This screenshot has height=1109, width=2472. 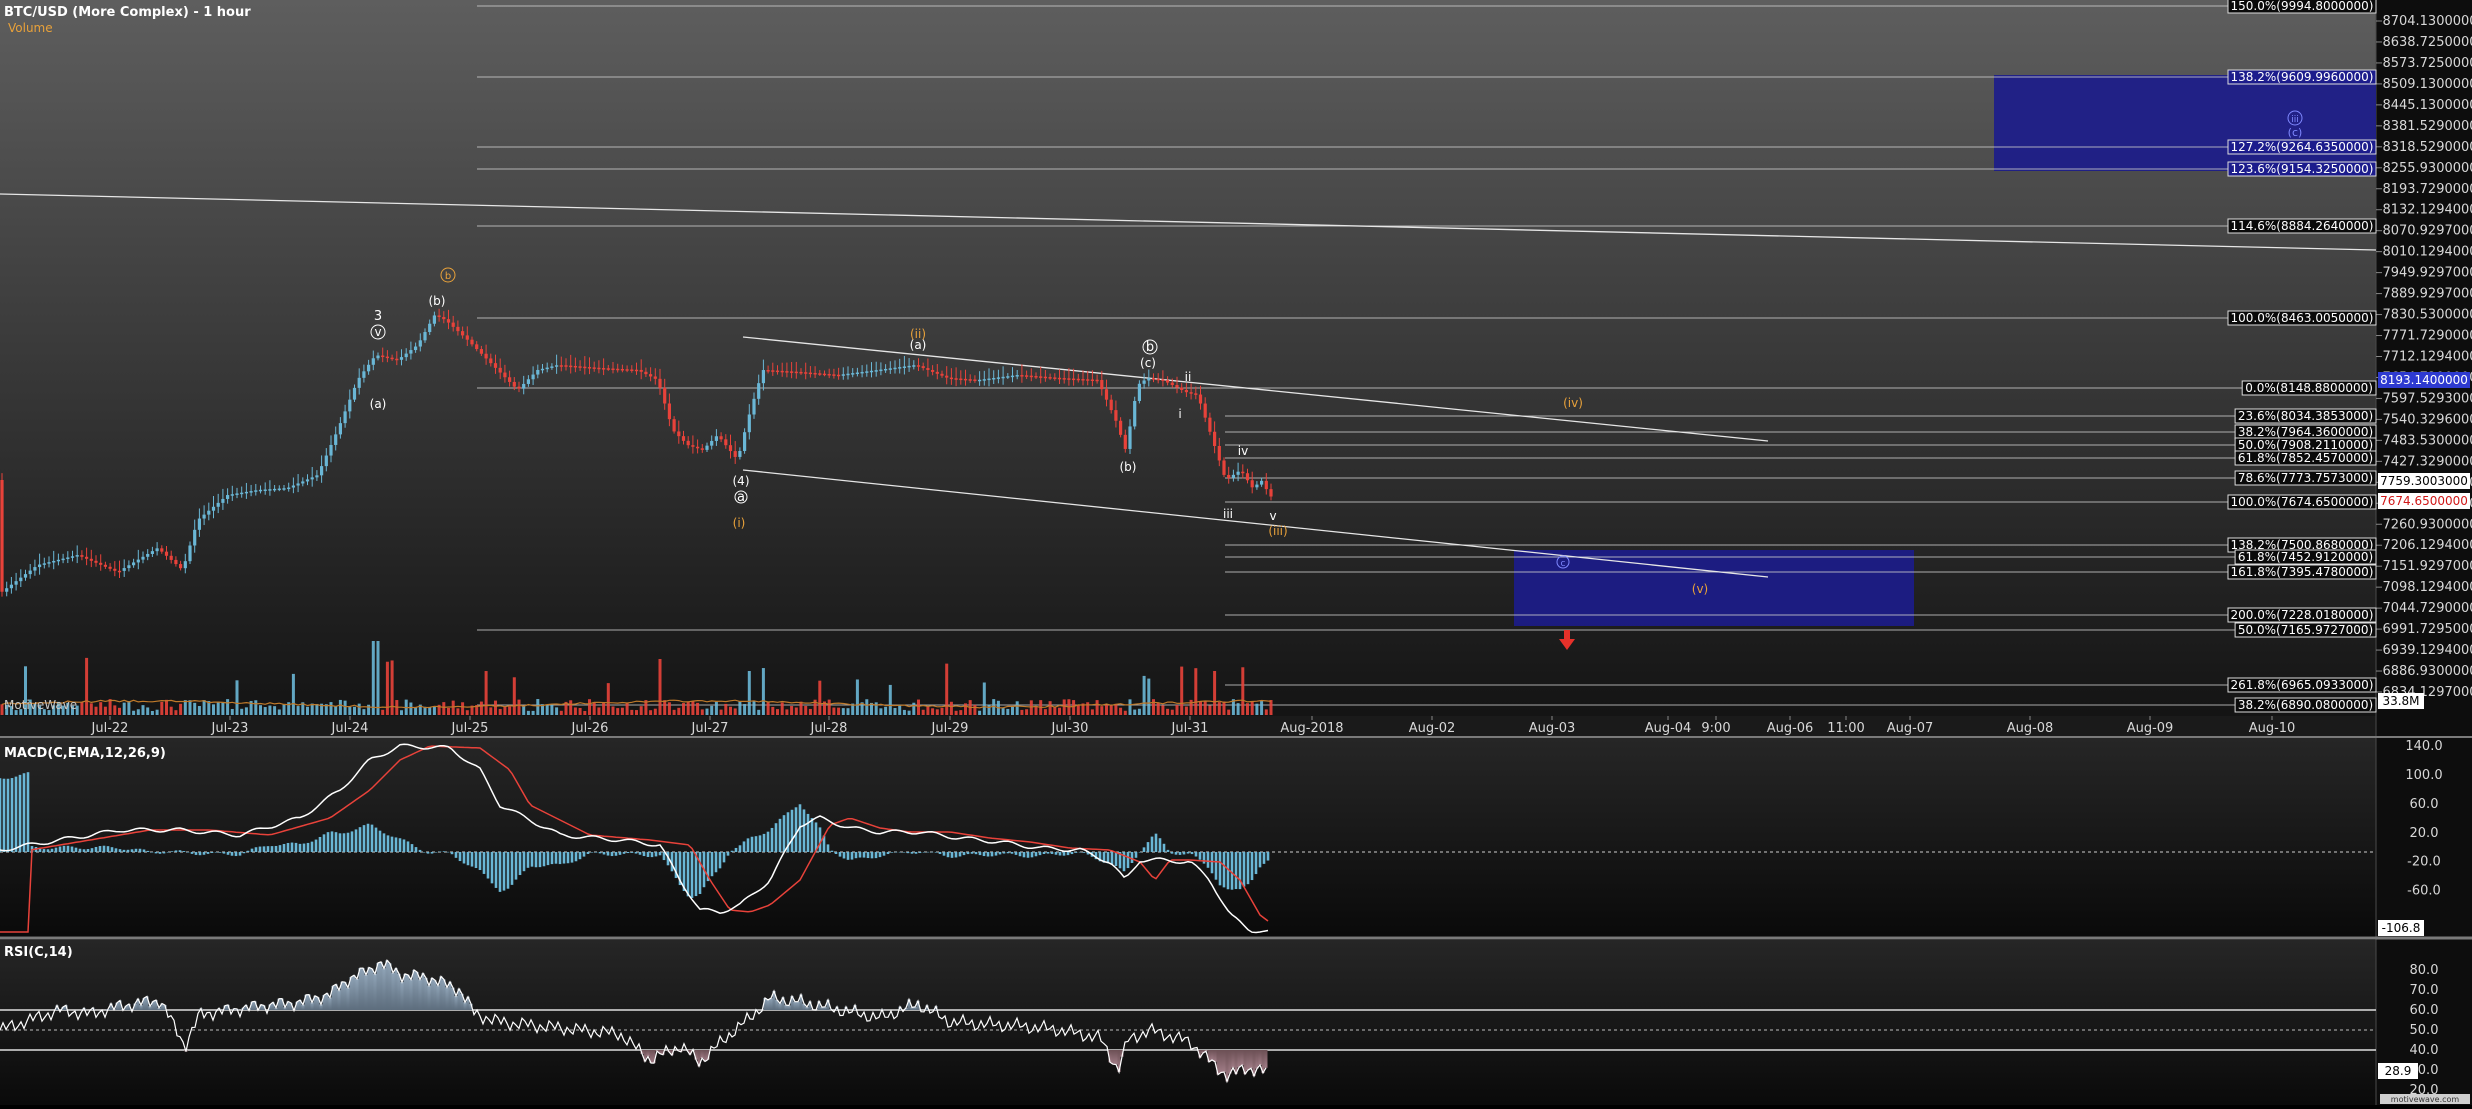 What do you see at coordinates (2427, 42) in the screenshot?
I see `price-tick-label: 8638.7250000` at bounding box center [2427, 42].